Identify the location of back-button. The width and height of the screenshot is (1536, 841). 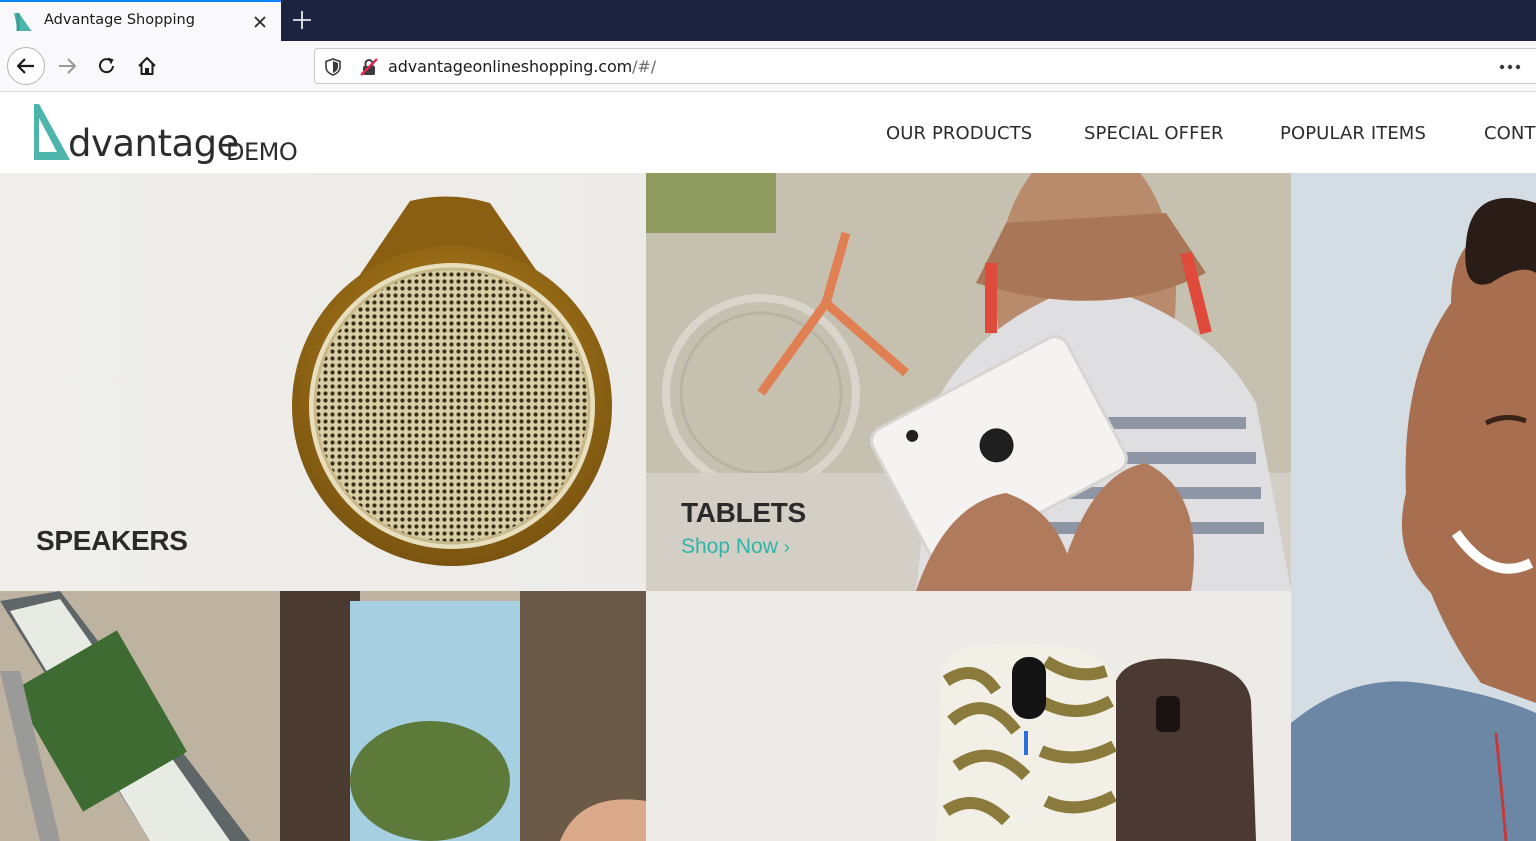
(26, 66).